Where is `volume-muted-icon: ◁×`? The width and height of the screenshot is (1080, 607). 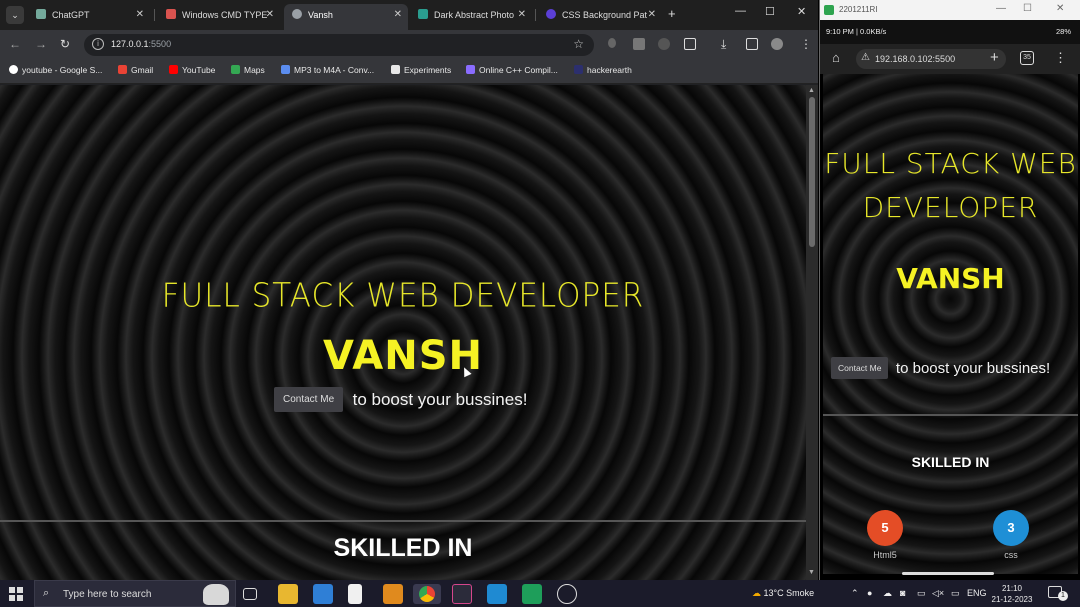 volume-muted-icon: ◁× is located at coordinates (938, 593).